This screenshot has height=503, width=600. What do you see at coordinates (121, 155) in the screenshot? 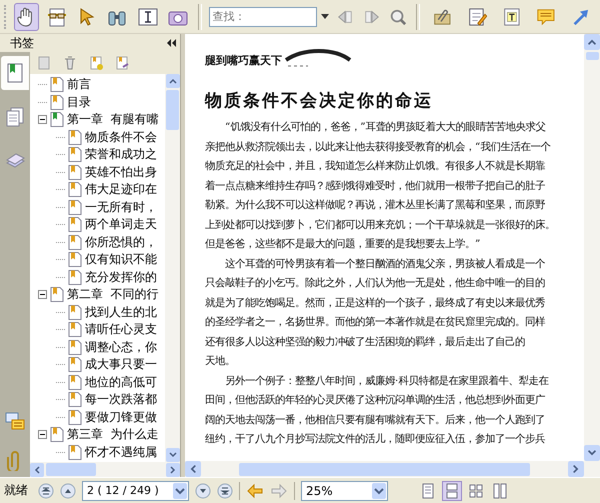
I see `bookmark-item: 荣誉和成功之` at bounding box center [121, 155].